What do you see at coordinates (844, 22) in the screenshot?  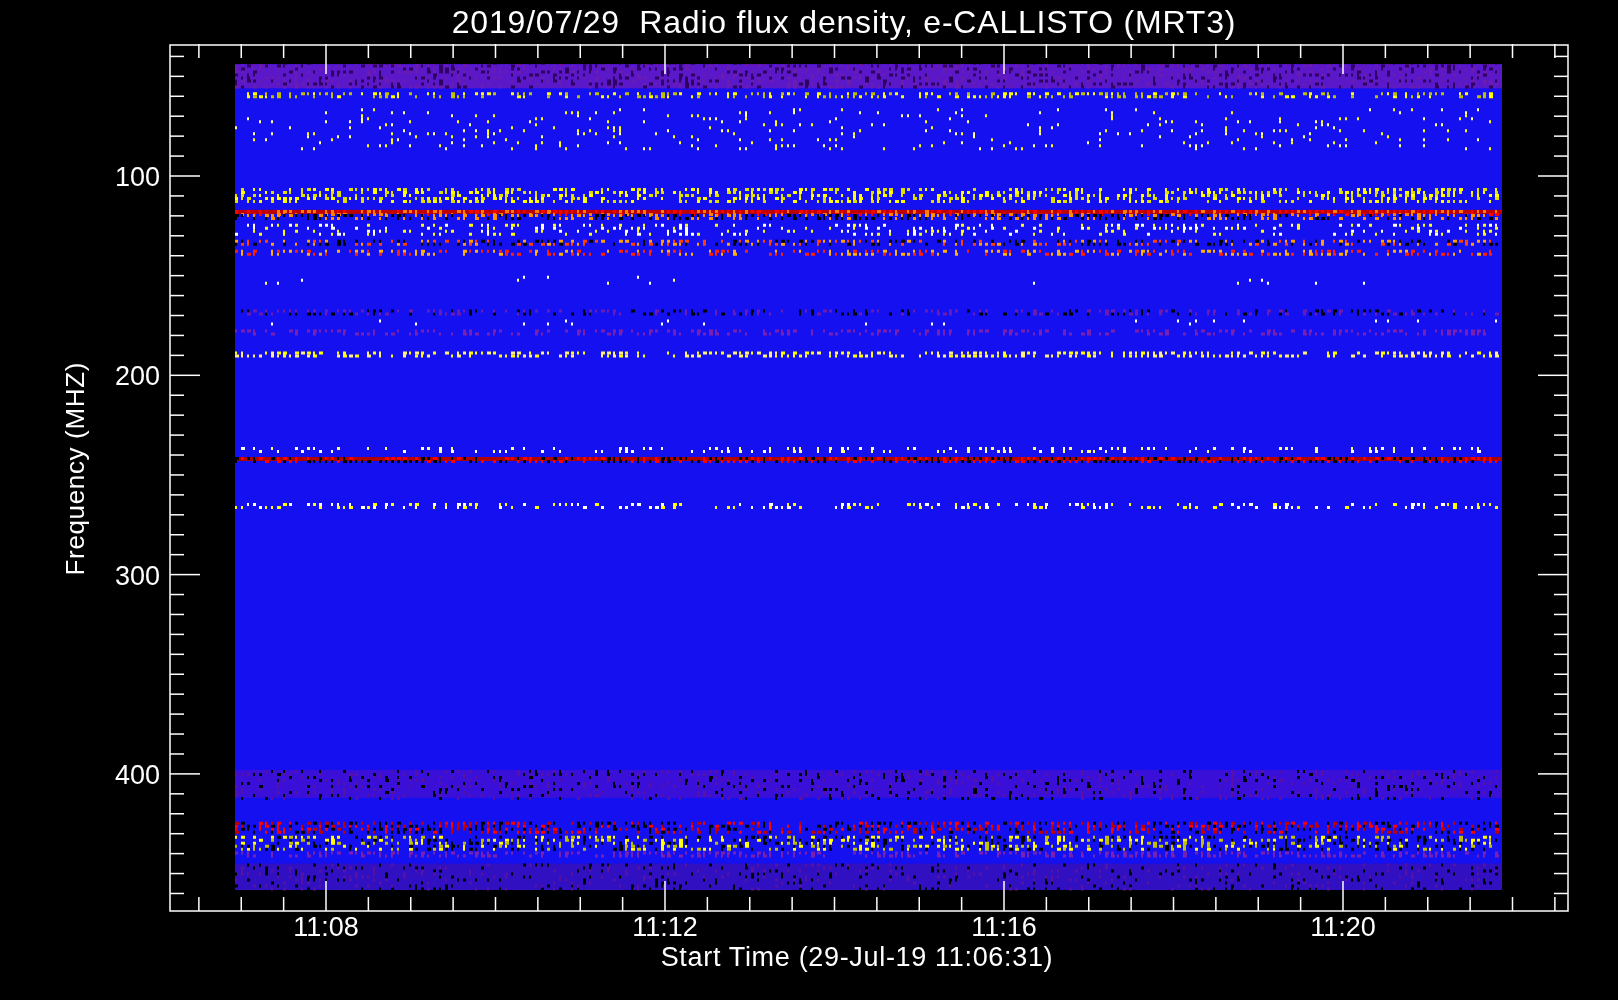 I see `chart-title: 2019/07/29 Radio flux density, e-CALLISTO (MRT3)` at bounding box center [844, 22].